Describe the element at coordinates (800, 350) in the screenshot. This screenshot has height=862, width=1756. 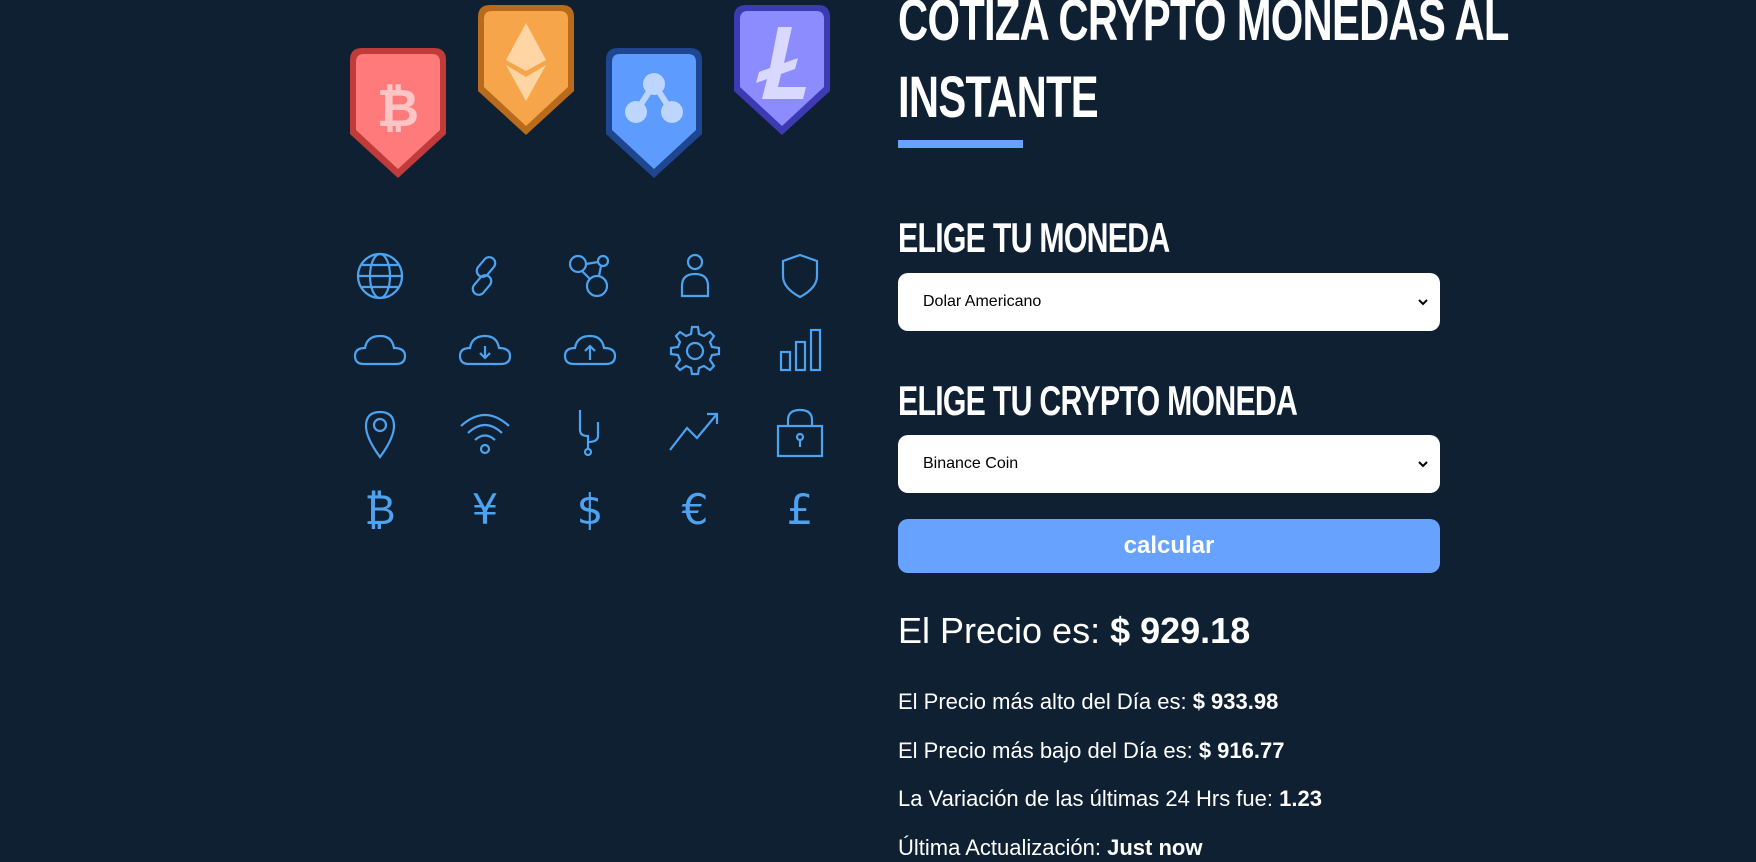
I see `bar-chart-icon` at that location.